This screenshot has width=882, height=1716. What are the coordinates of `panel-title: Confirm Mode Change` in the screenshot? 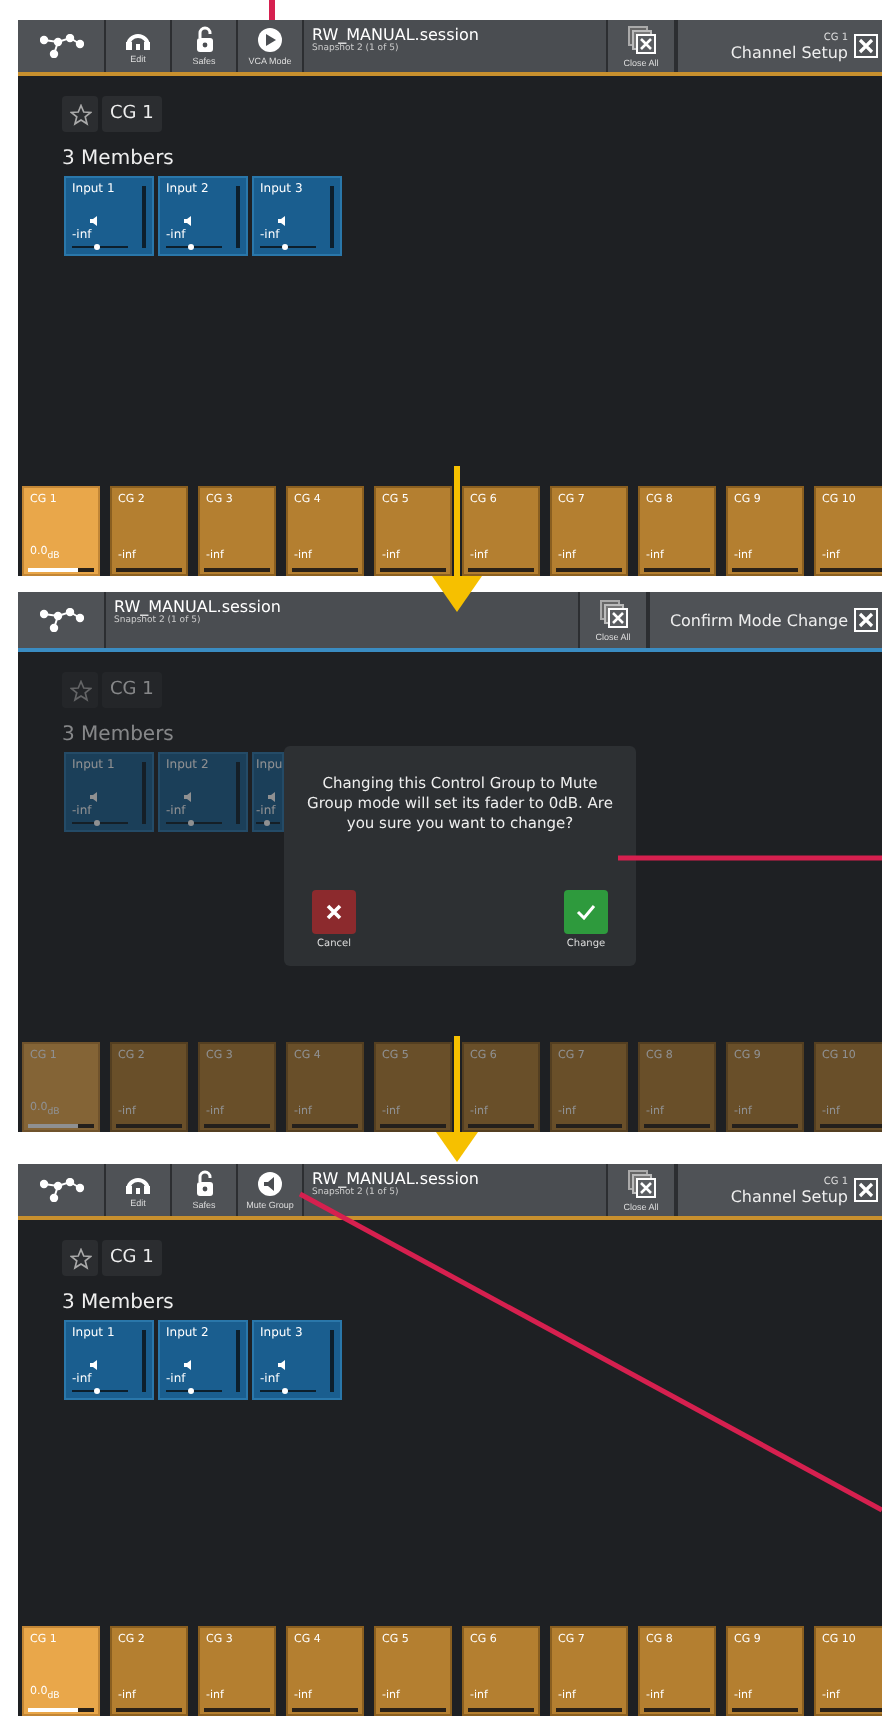 It's located at (758, 620).